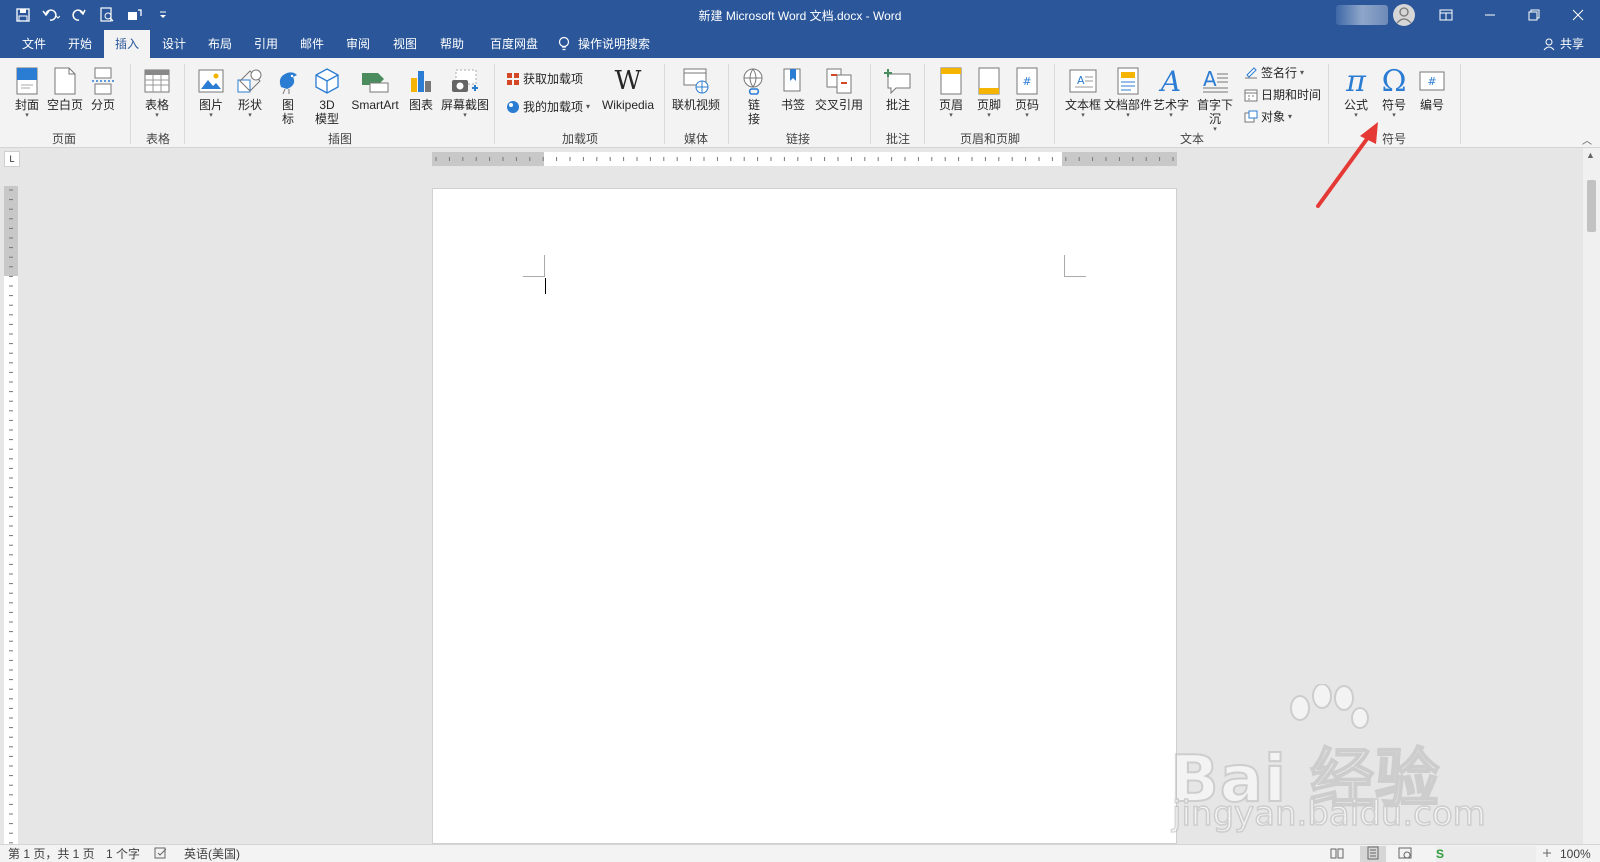 The height and width of the screenshot is (862, 1600). Describe the element at coordinates (358, 44) in the screenshot. I see `tab-review: 审阅` at that location.